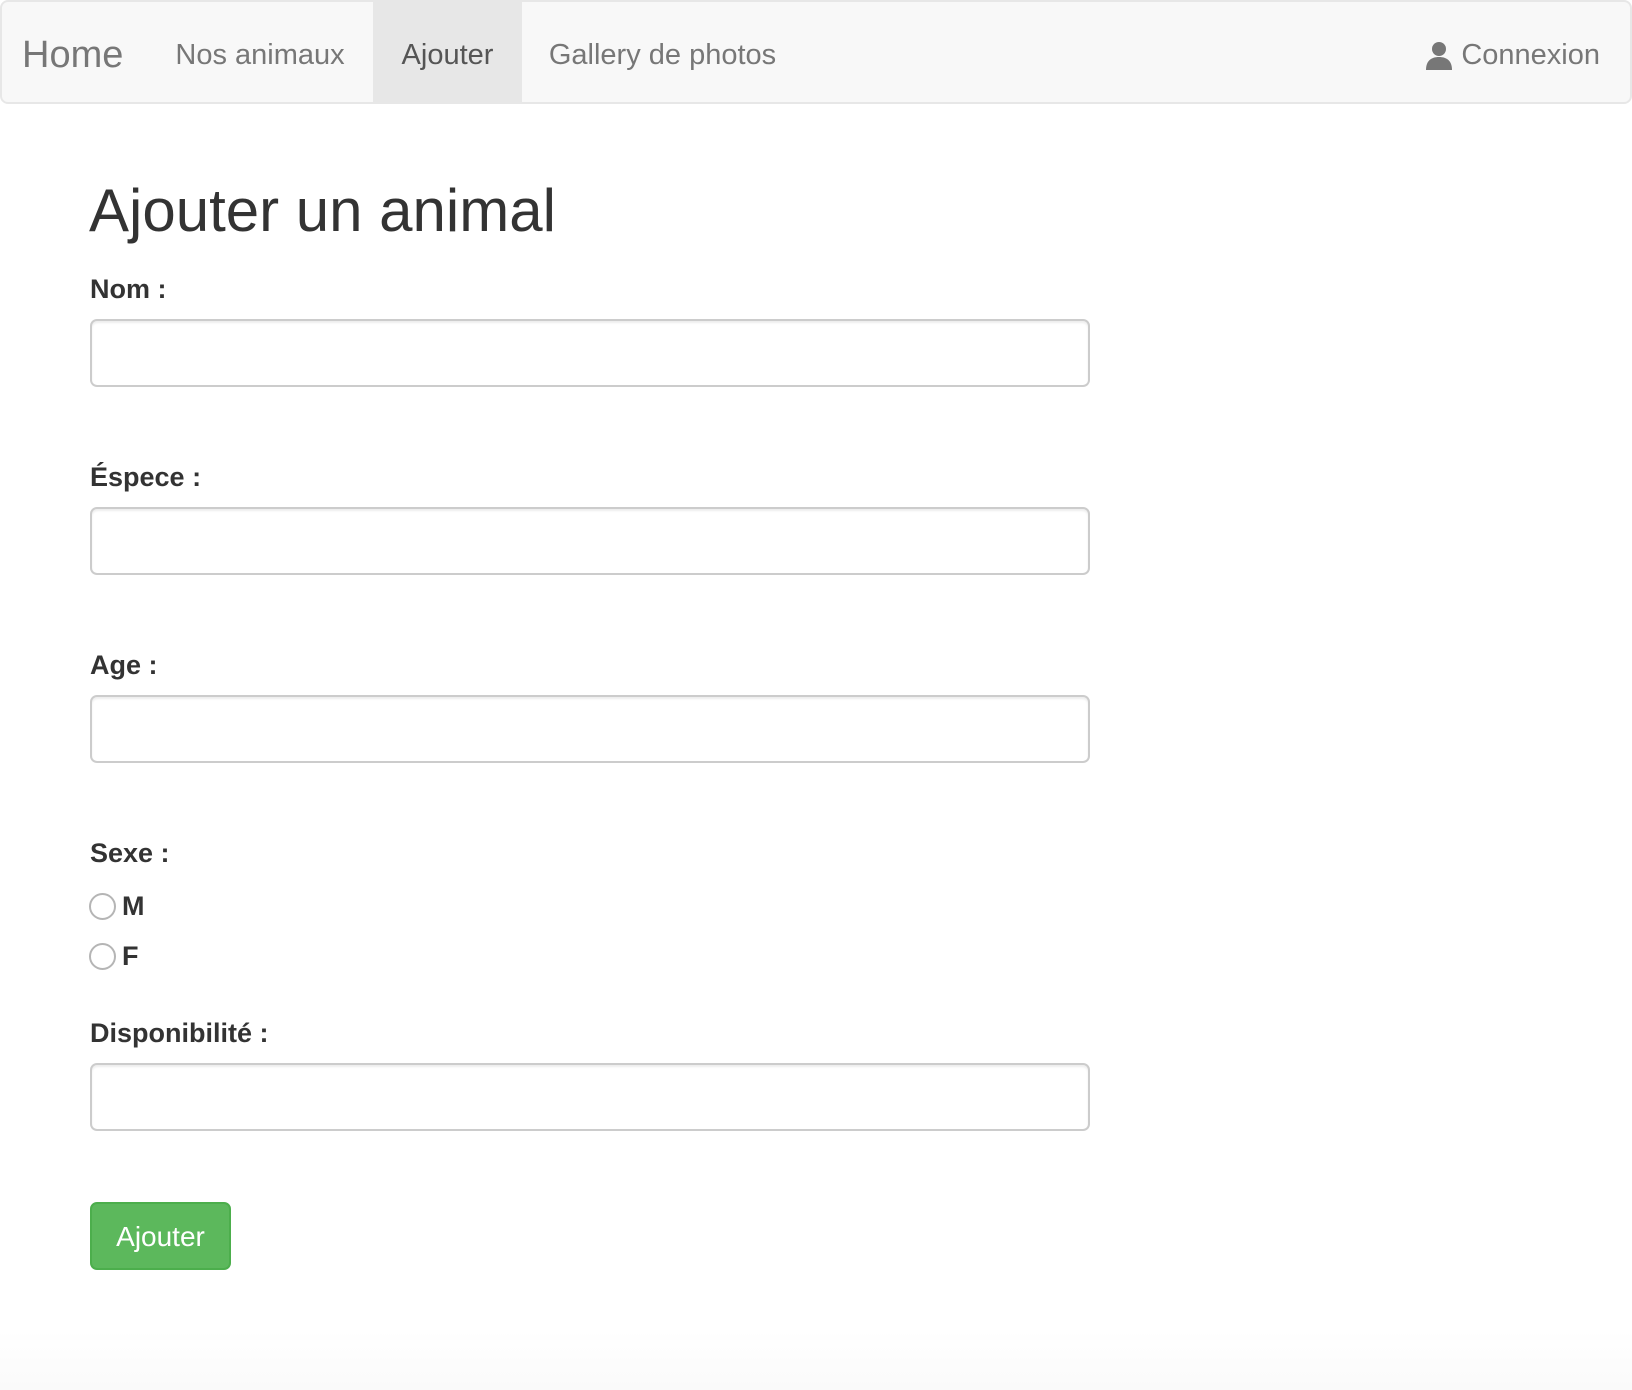 This screenshot has width=1632, height=1390. Describe the element at coordinates (124, 665) in the screenshot. I see `age-label: Age :` at that location.